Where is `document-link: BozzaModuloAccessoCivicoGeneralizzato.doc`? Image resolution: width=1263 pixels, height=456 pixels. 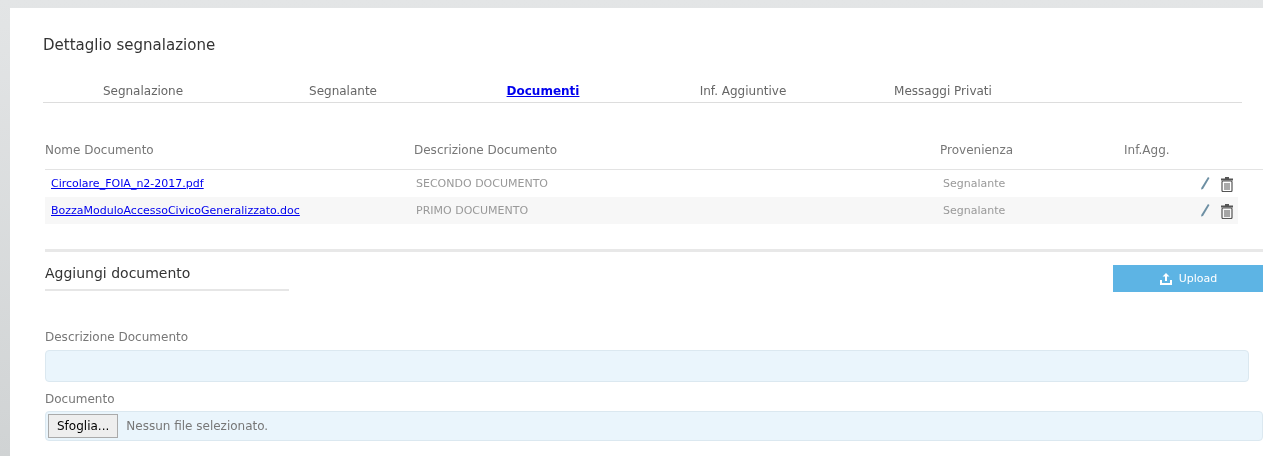 document-link: BozzaModuloAccessoCivicoGeneralizzato.doc is located at coordinates (172, 210).